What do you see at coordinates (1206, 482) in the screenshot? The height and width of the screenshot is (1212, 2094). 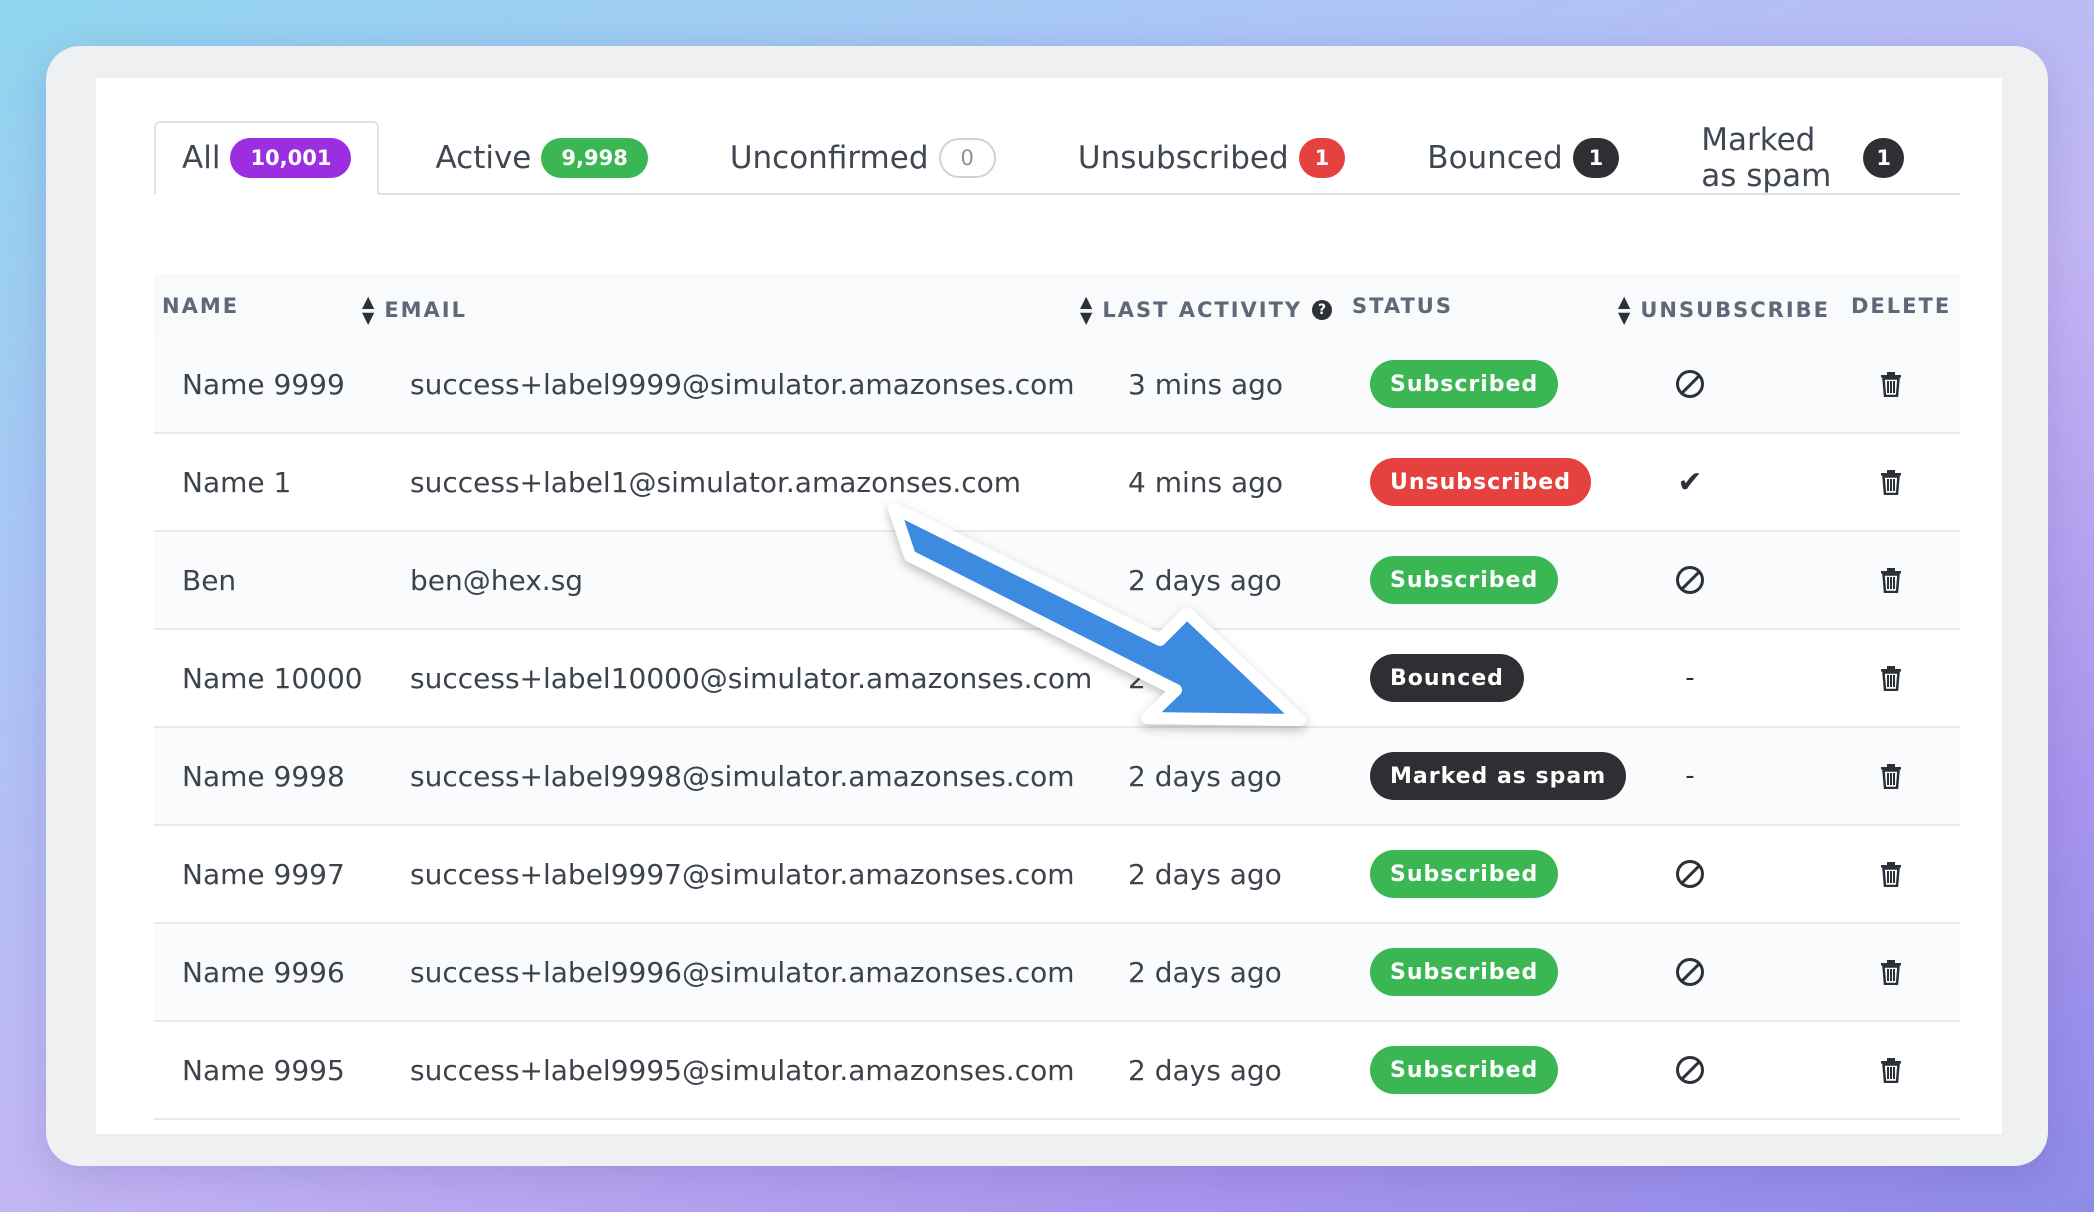 I see `last-activity-cell: 4 mins ago` at bounding box center [1206, 482].